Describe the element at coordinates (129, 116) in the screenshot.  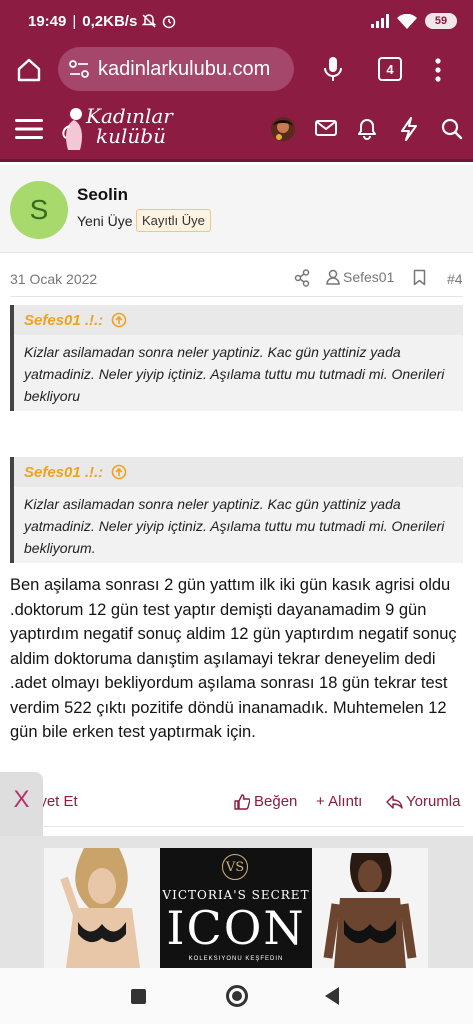
I see `logo-line1: Kadınlar` at that location.